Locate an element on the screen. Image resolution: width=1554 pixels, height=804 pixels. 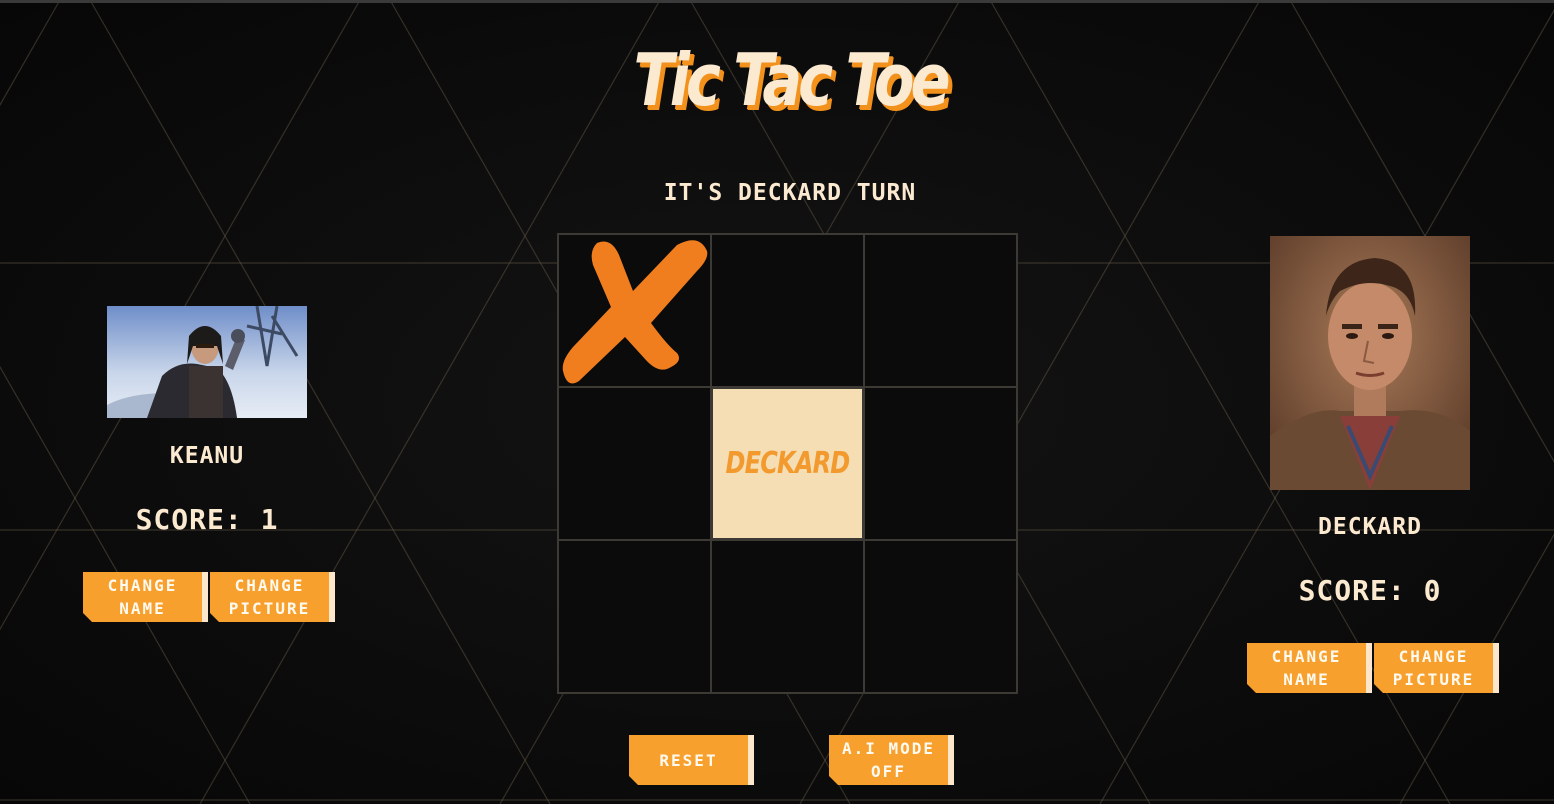
player-2-avatar is located at coordinates (1370, 363).